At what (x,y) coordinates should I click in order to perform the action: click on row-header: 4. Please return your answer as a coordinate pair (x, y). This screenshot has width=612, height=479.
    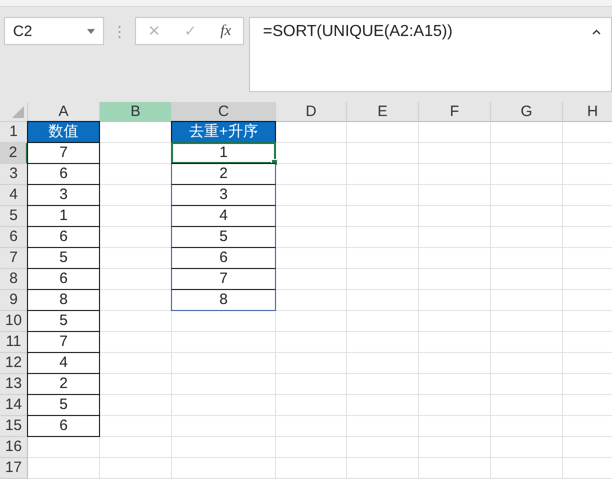
    Looking at the image, I should click on (14, 195).